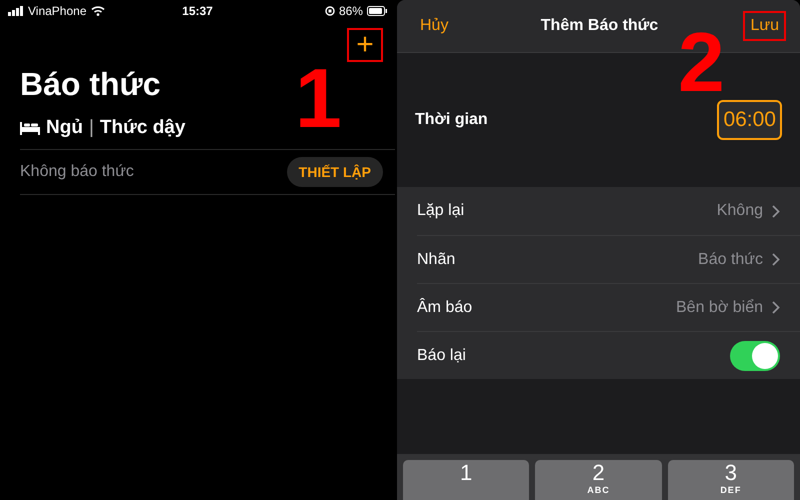  Describe the element at coordinates (440, 211) in the screenshot. I see `setting-label: Lặp lại` at that location.